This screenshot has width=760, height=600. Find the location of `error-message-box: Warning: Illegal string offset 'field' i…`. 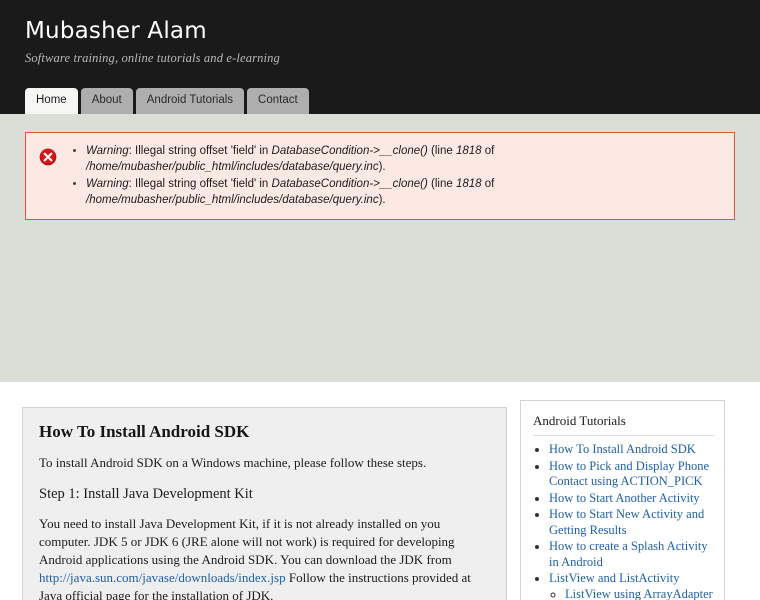

error-message-box: Warning: Illegal string offset 'field' i… is located at coordinates (380, 176).